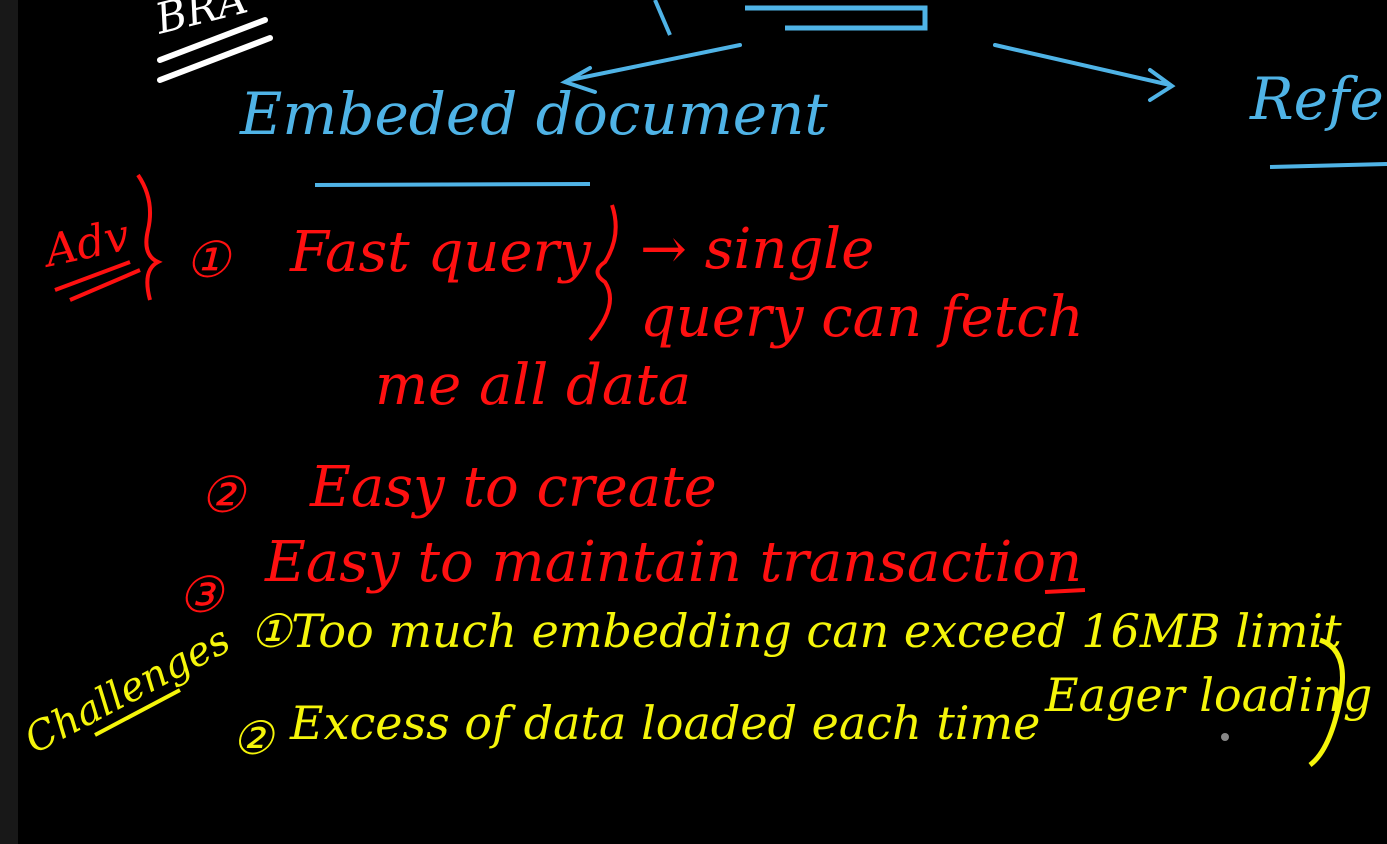 This screenshot has width=1387, height=844. Describe the element at coordinates (440, 252) in the screenshot. I see `advantage-1-title: Fast query` at that location.